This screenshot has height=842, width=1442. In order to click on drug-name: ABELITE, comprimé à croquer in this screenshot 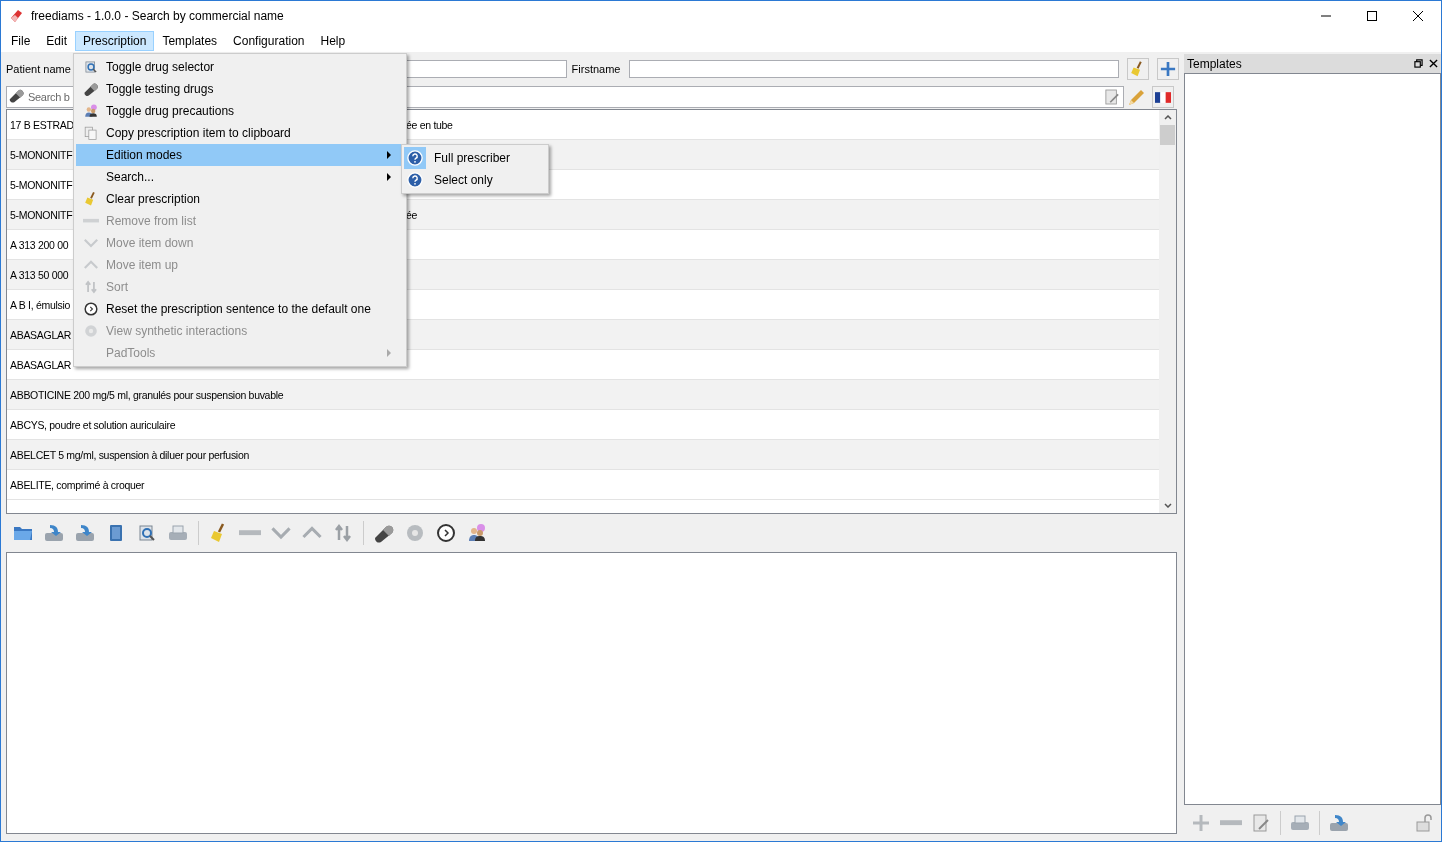, I will do `click(77, 484)`.